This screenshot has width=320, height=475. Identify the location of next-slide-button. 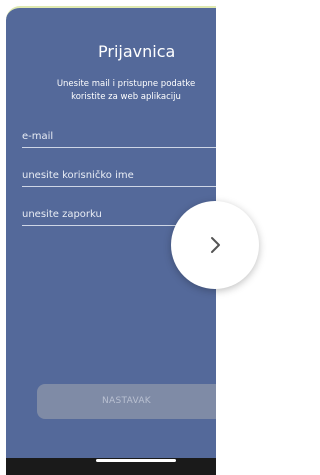
(215, 245).